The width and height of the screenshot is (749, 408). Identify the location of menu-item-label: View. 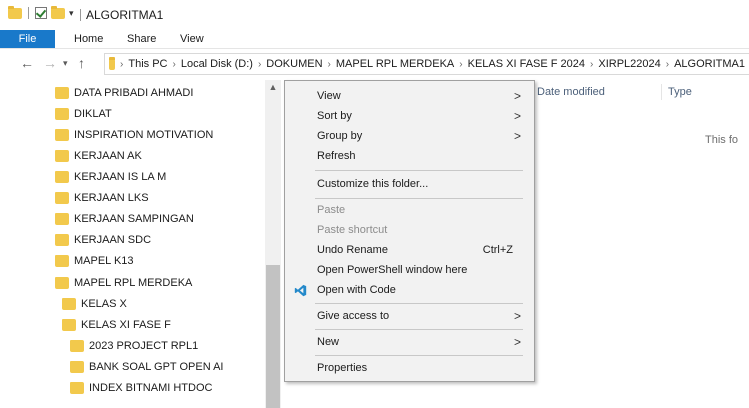
(329, 96).